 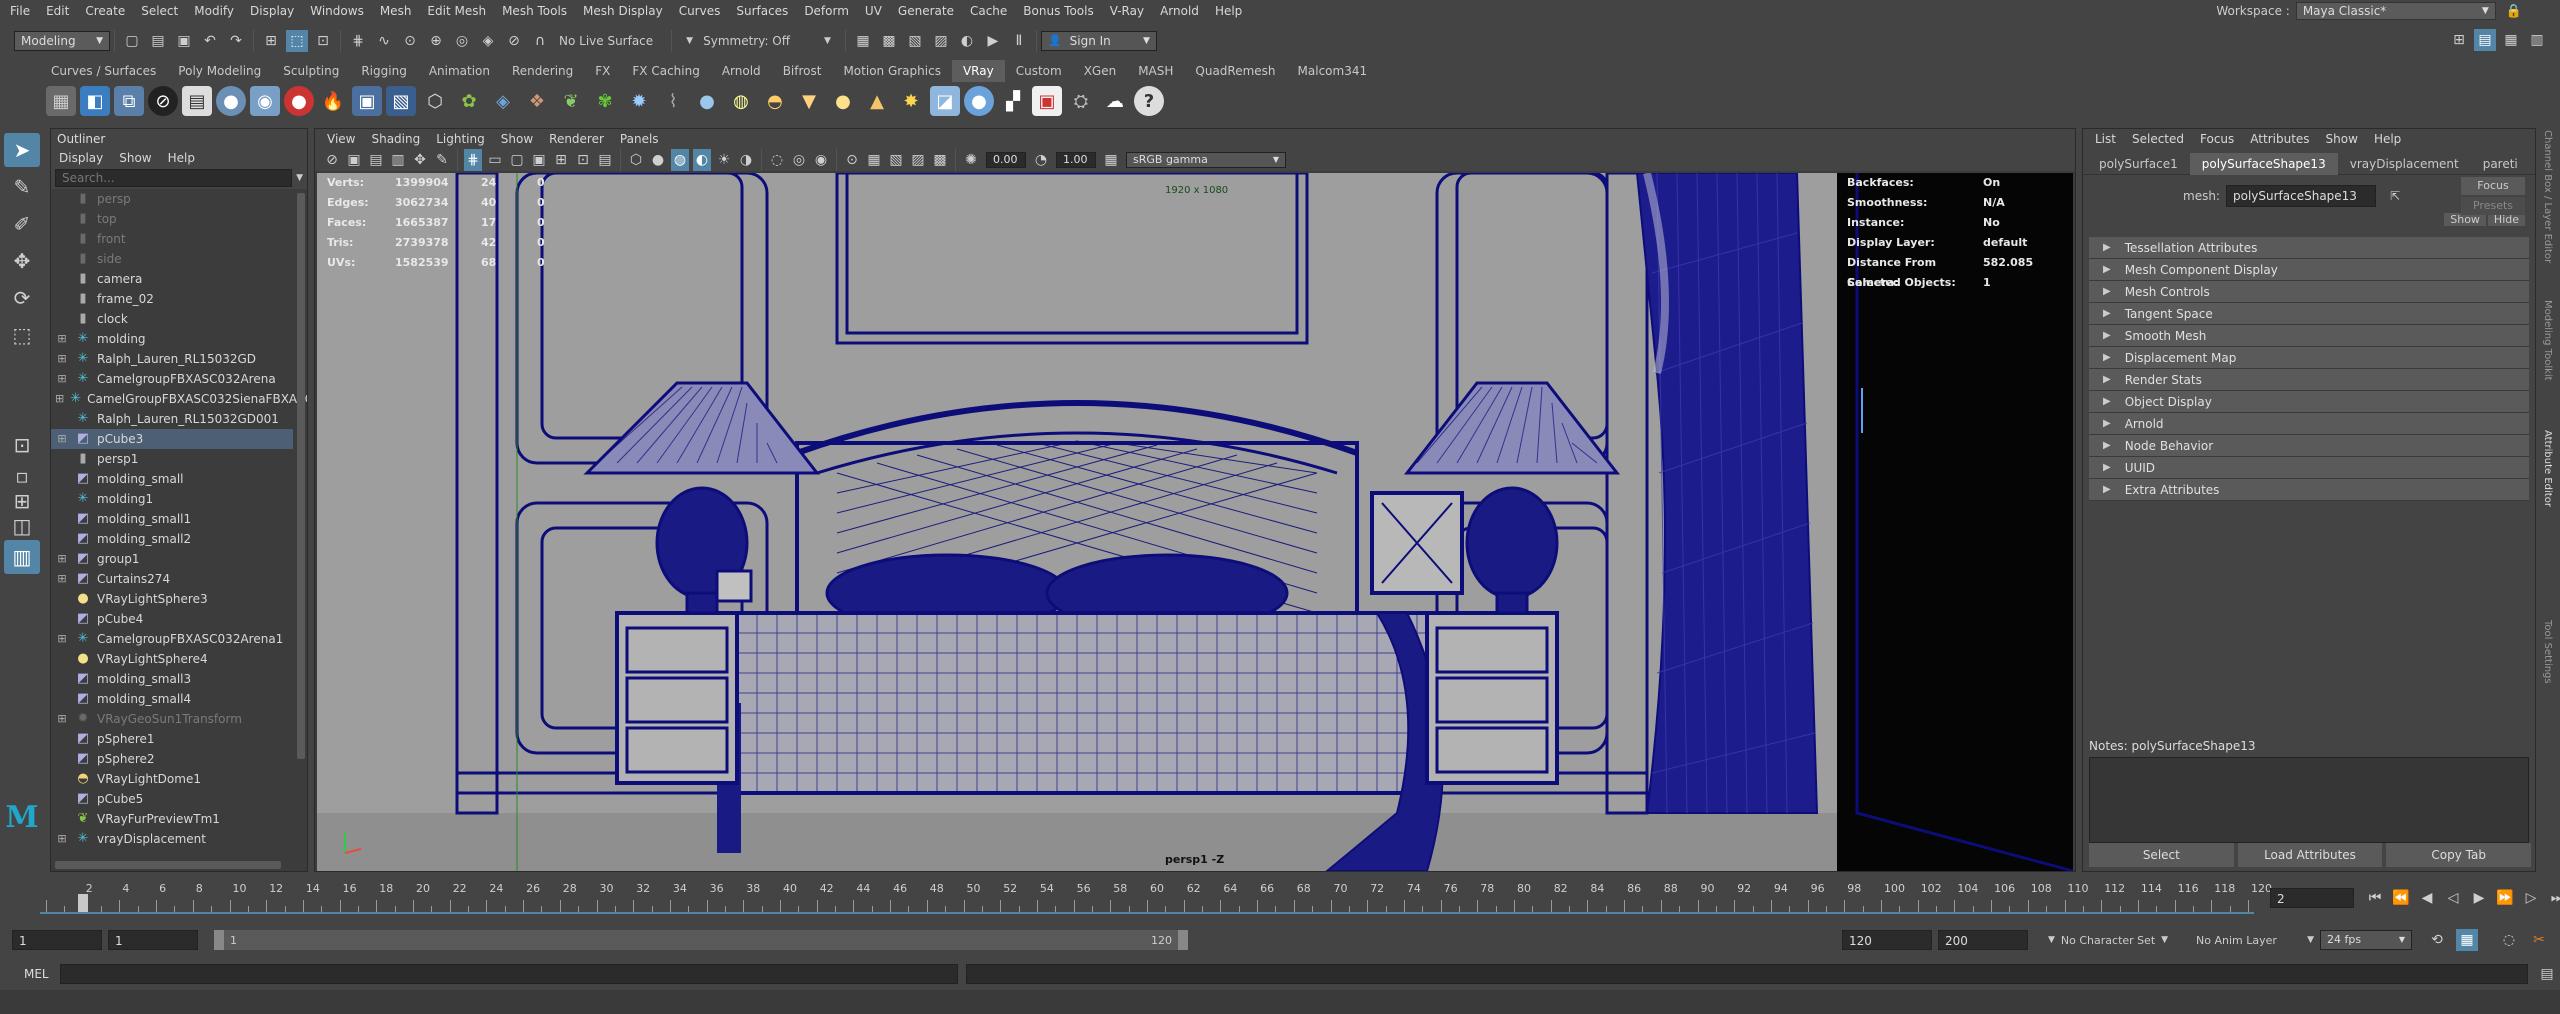 I want to click on outliner-item: ● VRayLightSphere4, so click(x=172, y=659).